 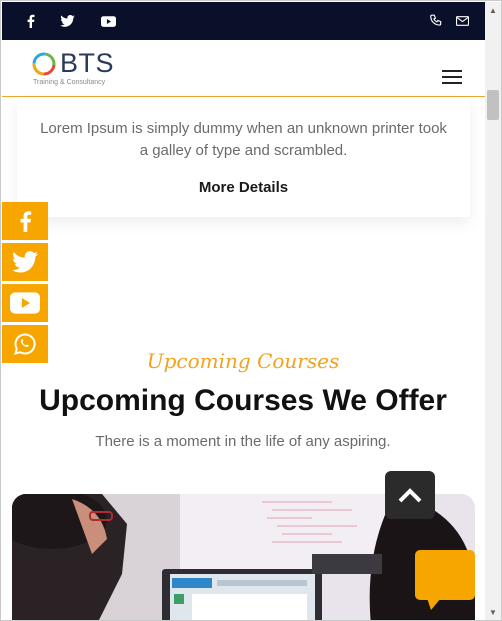 What do you see at coordinates (452, 78) in the screenshot?
I see `hamburger-icon` at bounding box center [452, 78].